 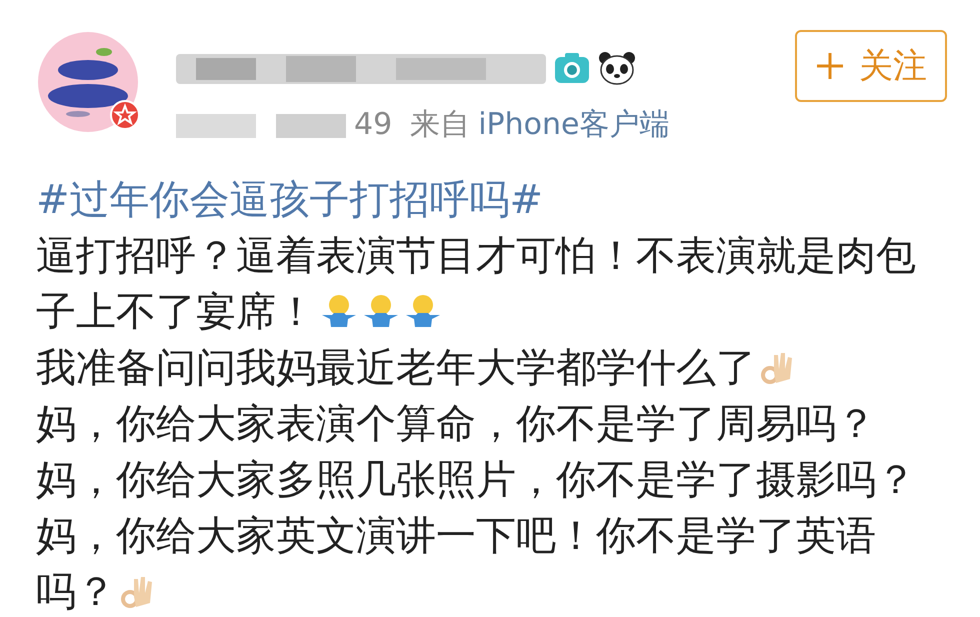 What do you see at coordinates (574, 124) in the screenshot?
I see `source-link: iPhone客户端` at bounding box center [574, 124].